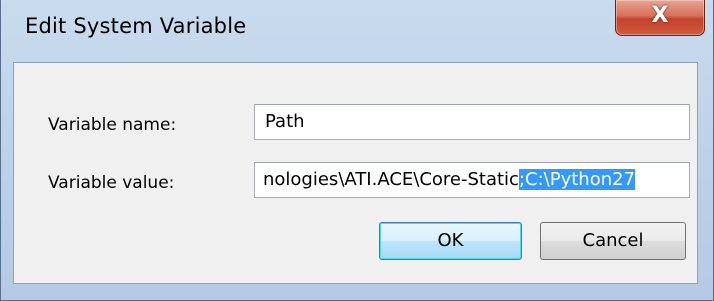 The width and height of the screenshot is (714, 301). Describe the element at coordinates (472, 122) in the screenshot. I see `variable-name-field: Path` at that location.